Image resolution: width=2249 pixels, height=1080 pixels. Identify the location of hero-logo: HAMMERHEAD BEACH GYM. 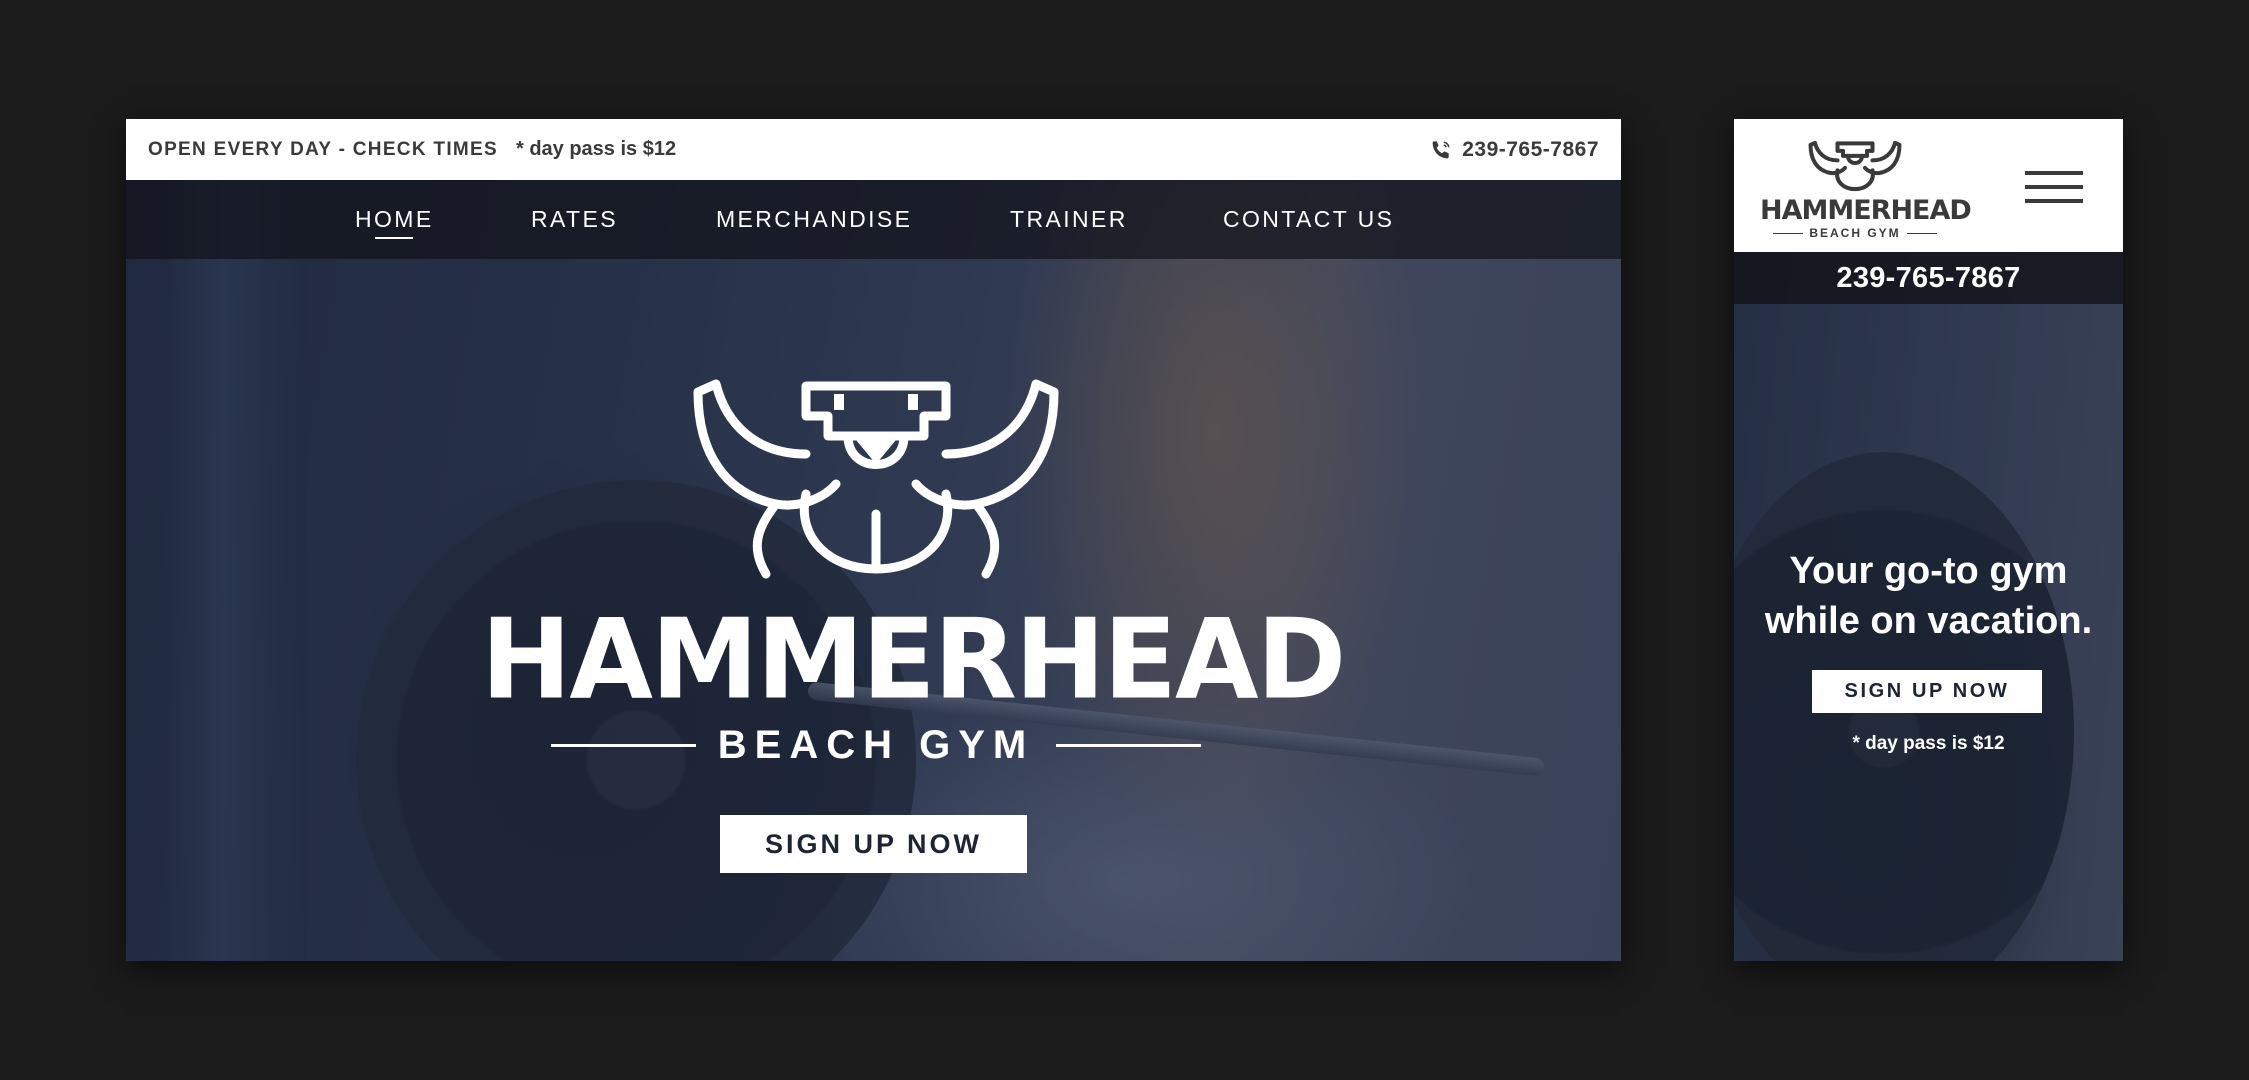
(913, 566).